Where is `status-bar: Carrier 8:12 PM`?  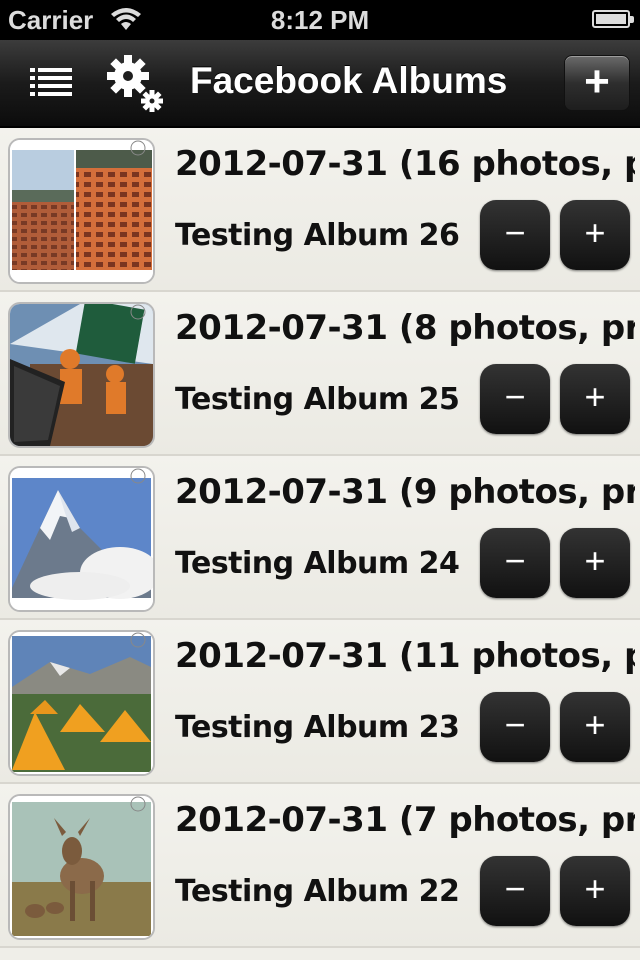 status-bar: Carrier 8:12 PM is located at coordinates (320, 20).